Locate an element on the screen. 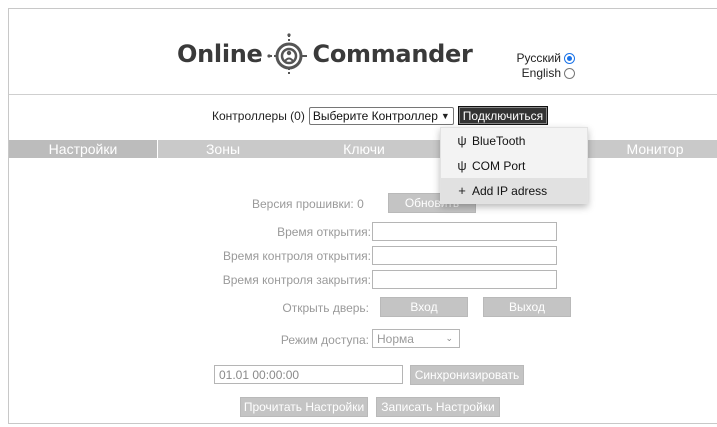 The image size is (717, 427). firmware-label: Версия прошивки: 0 is located at coordinates (308, 204).